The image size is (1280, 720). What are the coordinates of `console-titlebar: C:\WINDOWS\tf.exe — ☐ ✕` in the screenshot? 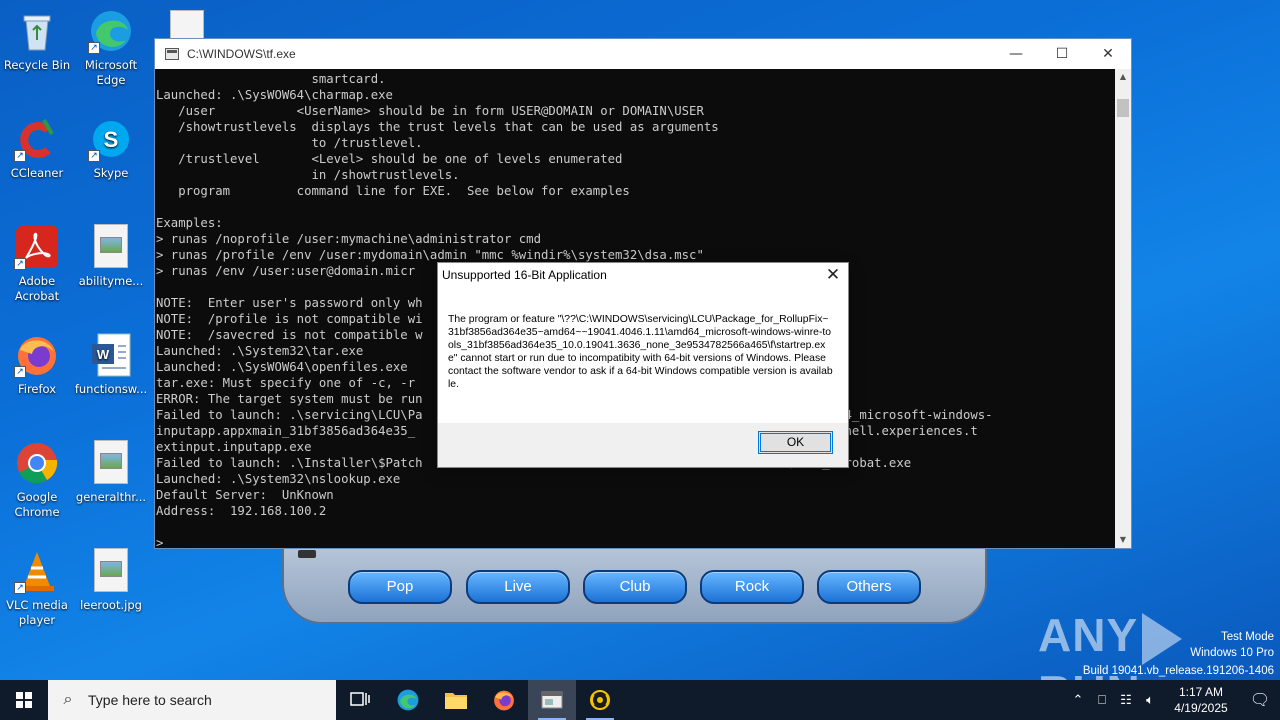 It's located at (643, 54).